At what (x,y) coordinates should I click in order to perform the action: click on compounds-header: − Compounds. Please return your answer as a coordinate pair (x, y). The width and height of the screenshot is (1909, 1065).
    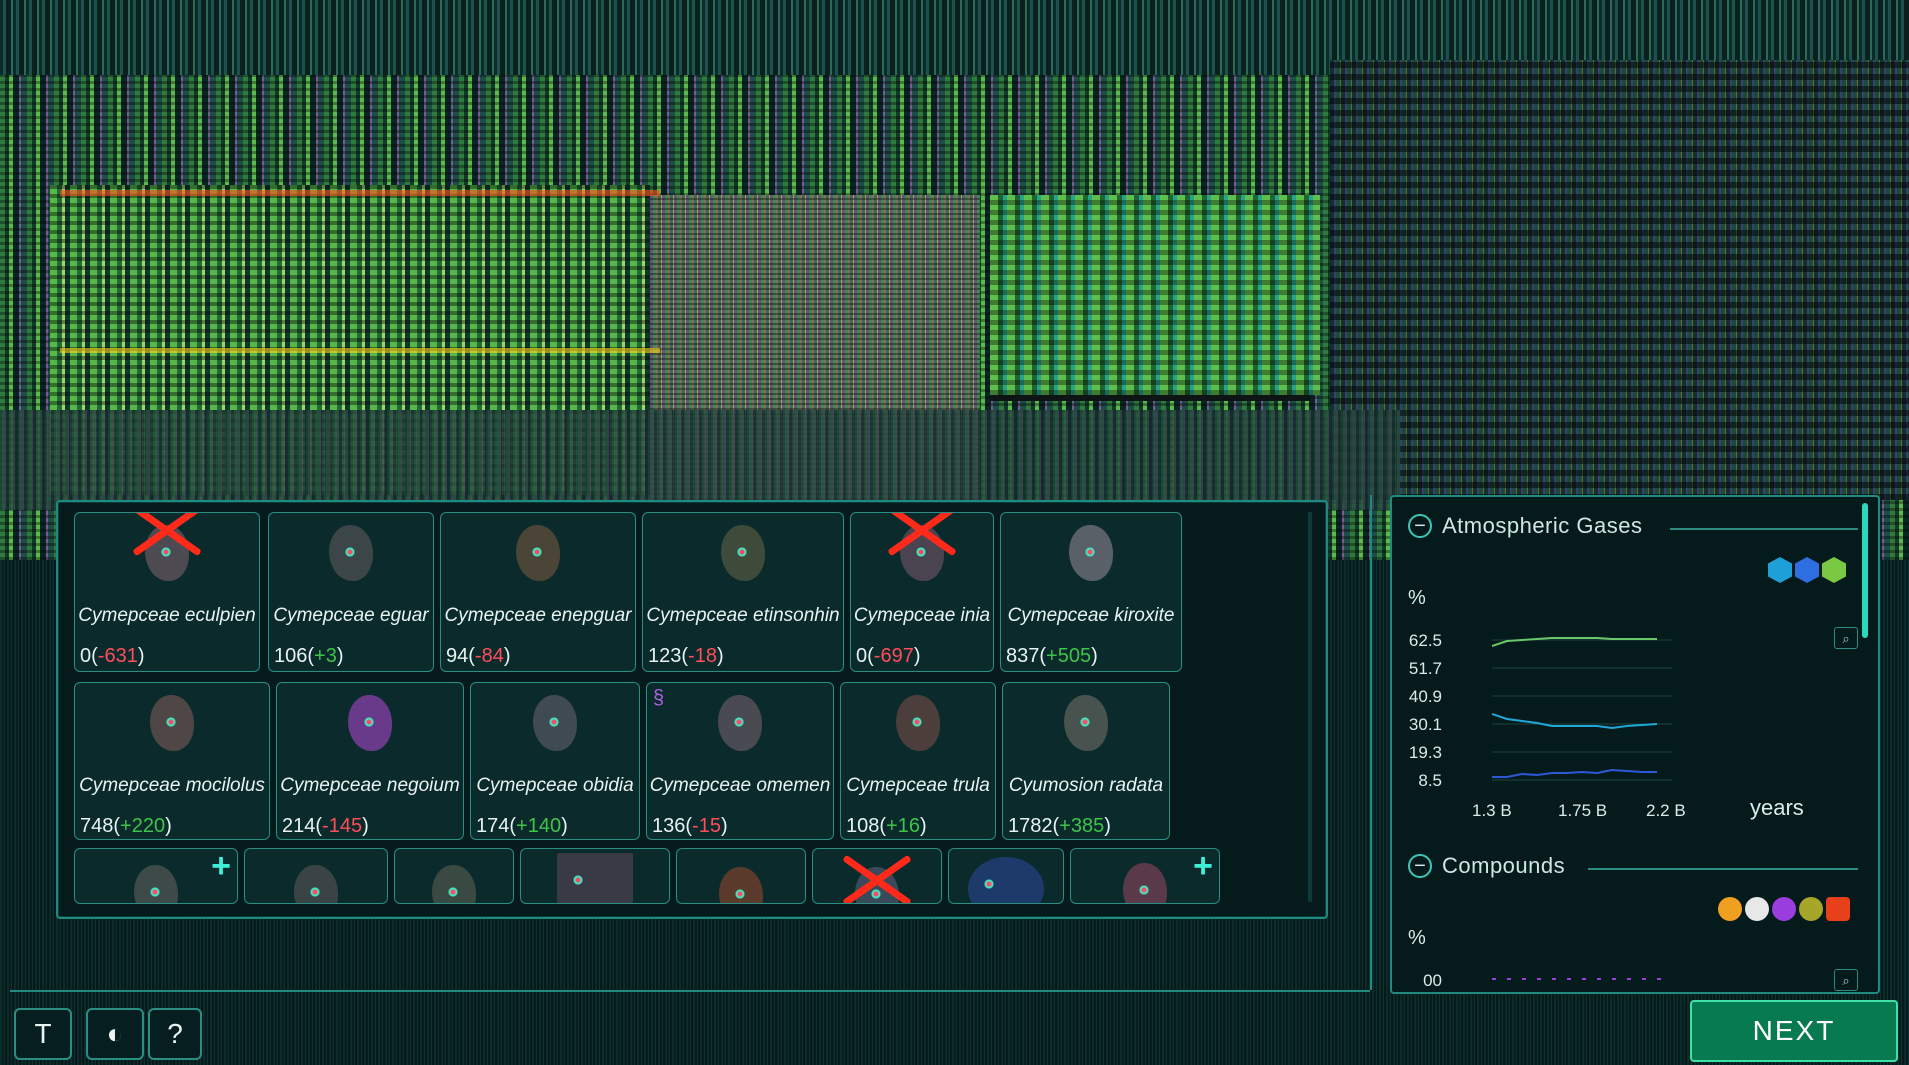
    Looking at the image, I should click on (1486, 866).